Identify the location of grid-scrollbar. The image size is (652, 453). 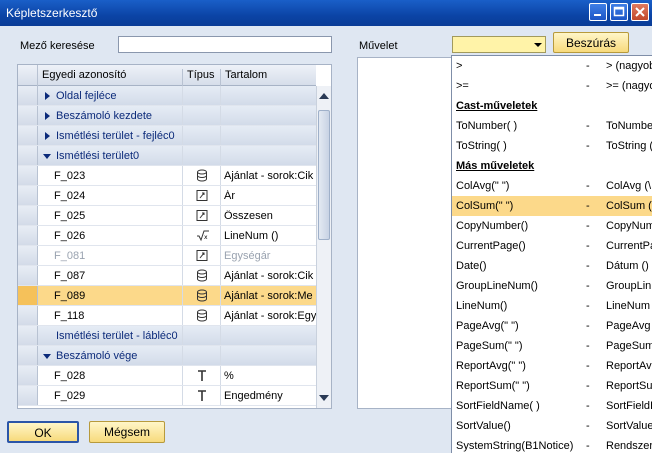
(323, 247).